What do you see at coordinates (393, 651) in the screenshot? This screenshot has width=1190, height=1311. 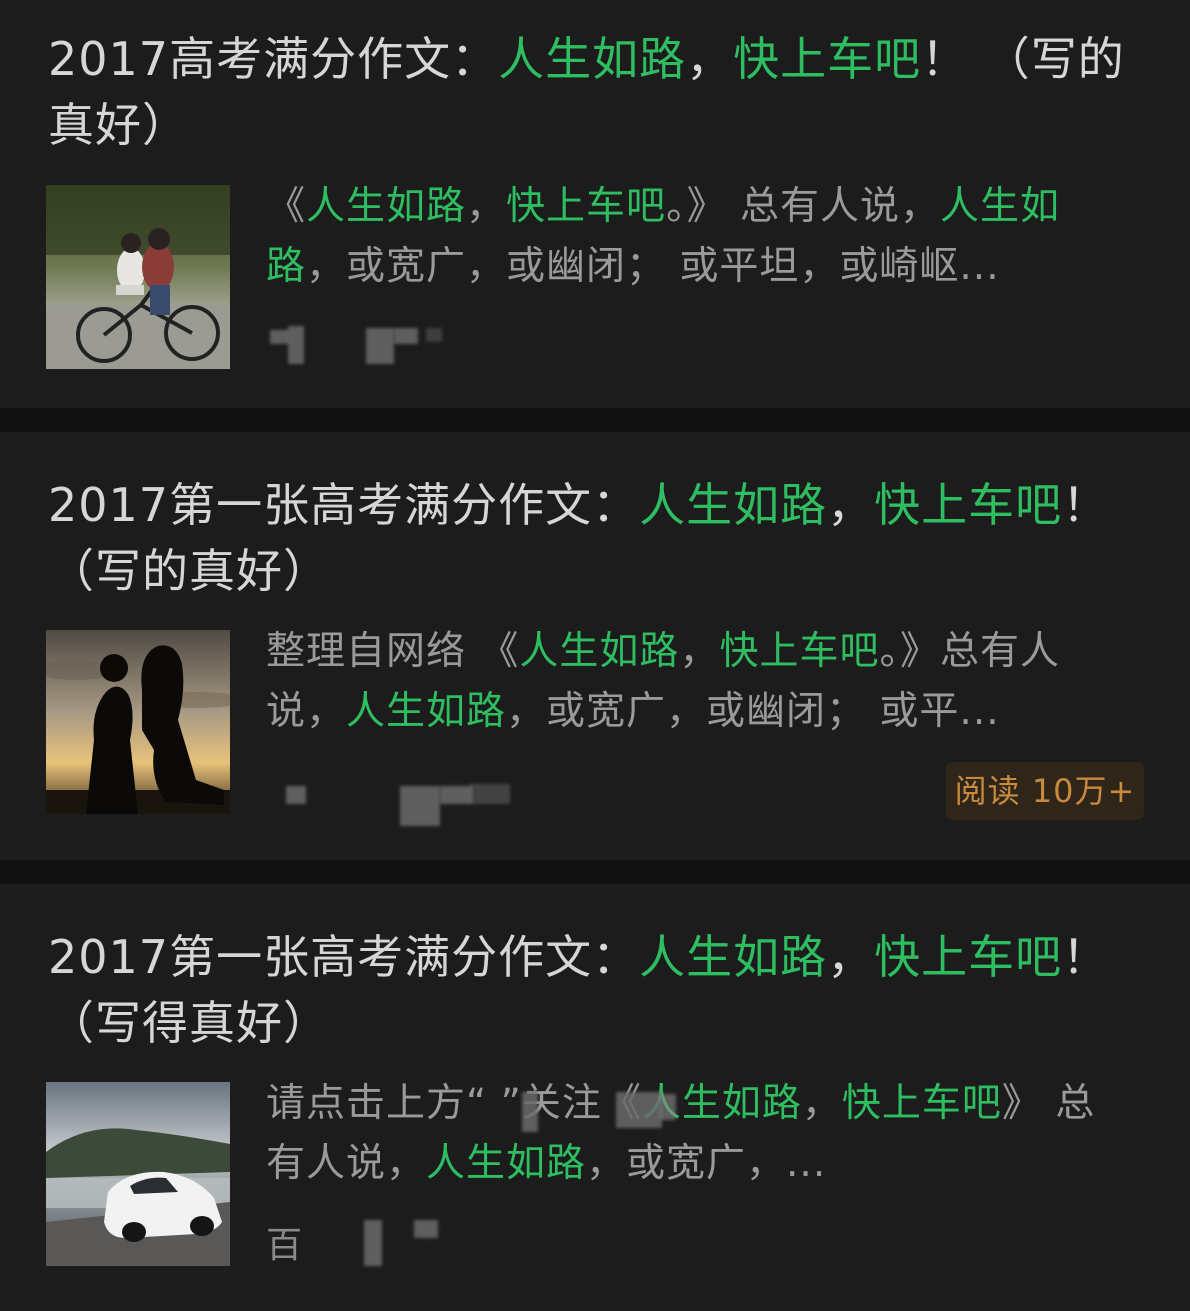 I see `text-segment: 整理自网络 《` at bounding box center [393, 651].